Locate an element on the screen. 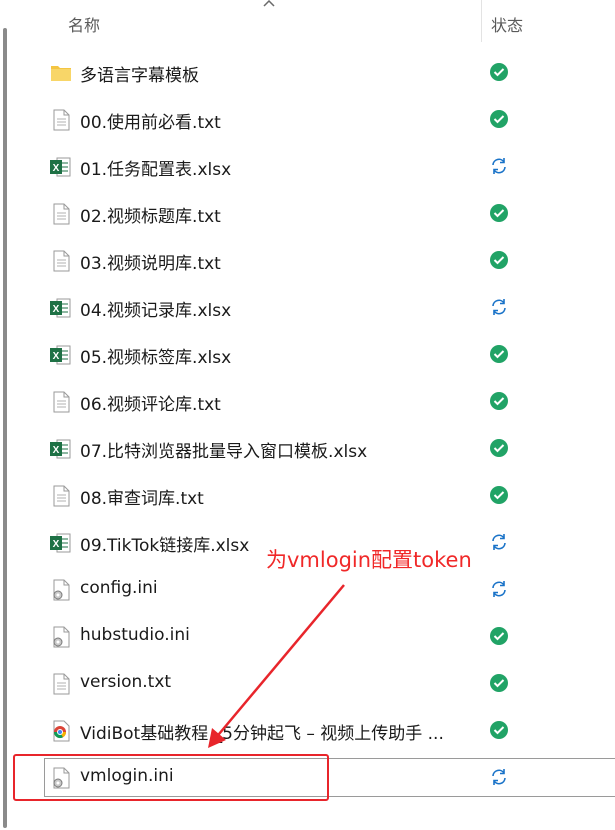 The height and width of the screenshot is (830, 615). file-row: 08.审查词库.txt is located at coordinates (307, 495).